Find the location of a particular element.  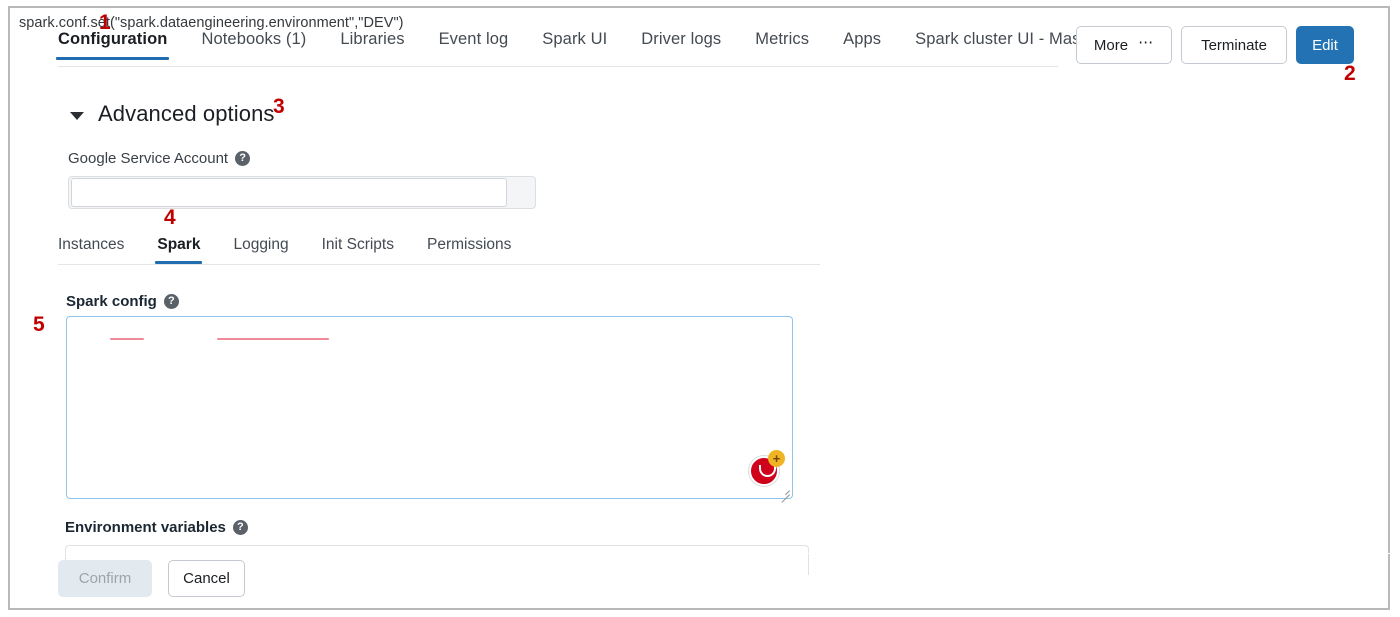

resize-handle-icon is located at coordinates (784, 490).